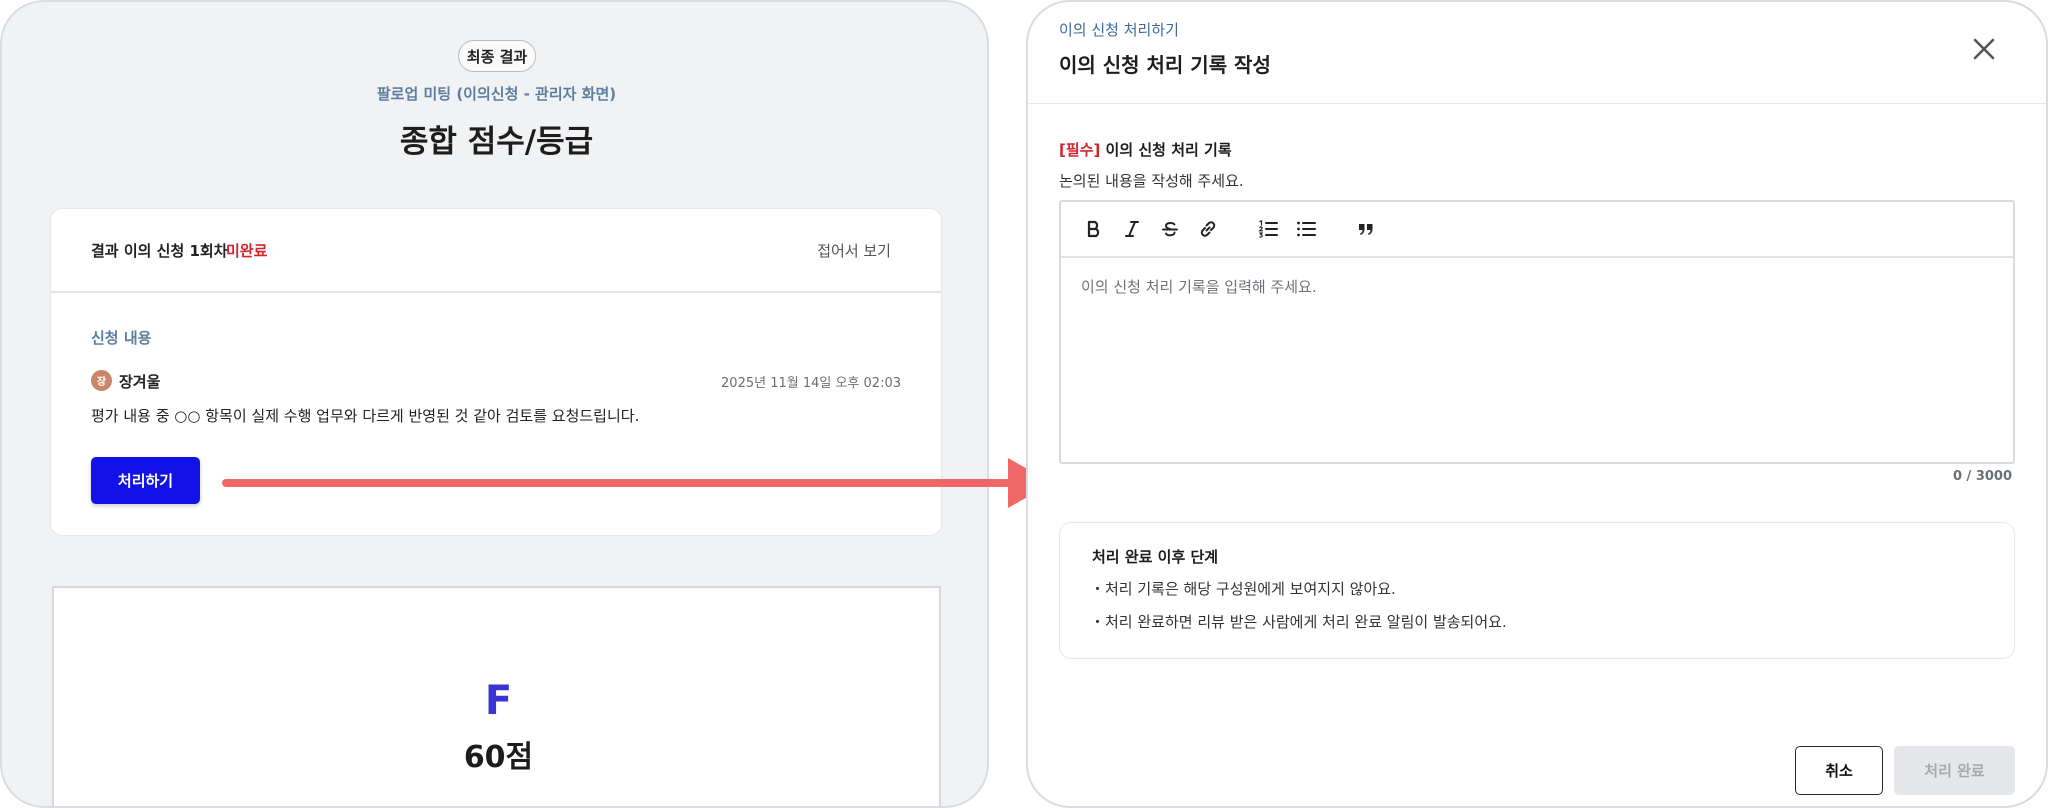 The height and width of the screenshot is (808, 2048). I want to click on modal-title: 이의 신청 처리 기록 작성, so click(1165, 65).